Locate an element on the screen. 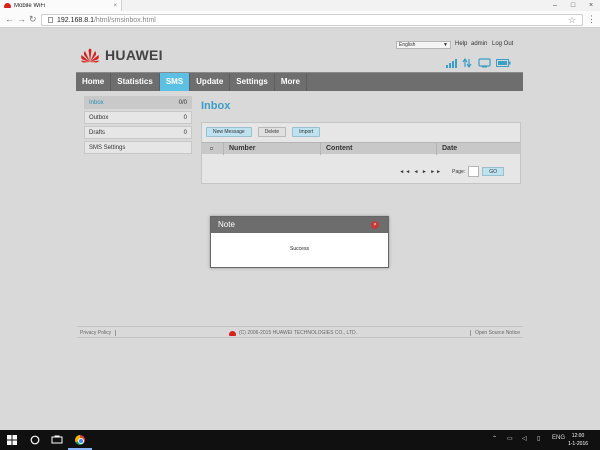  huawei-logo: HUAWEI is located at coordinates (121, 55).